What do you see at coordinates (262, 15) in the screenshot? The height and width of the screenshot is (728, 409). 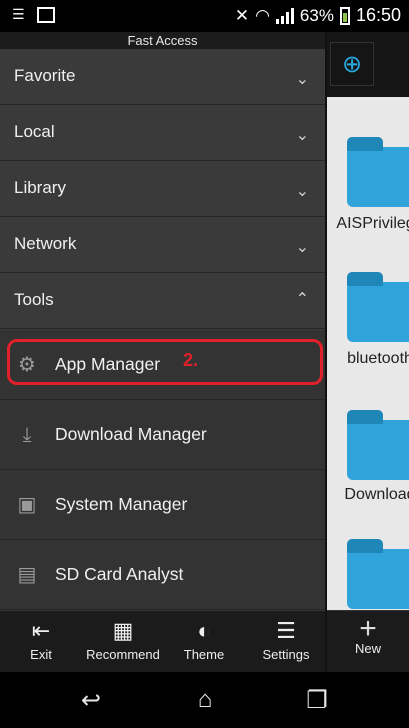 I see `wifi-icon: ◠` at bounding box center [262, 15].